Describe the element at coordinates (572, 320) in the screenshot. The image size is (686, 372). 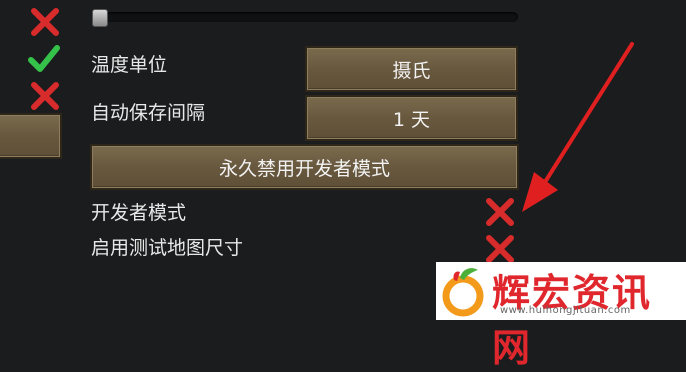
I see `watermark-title: 辉宏资讯网` at that location.